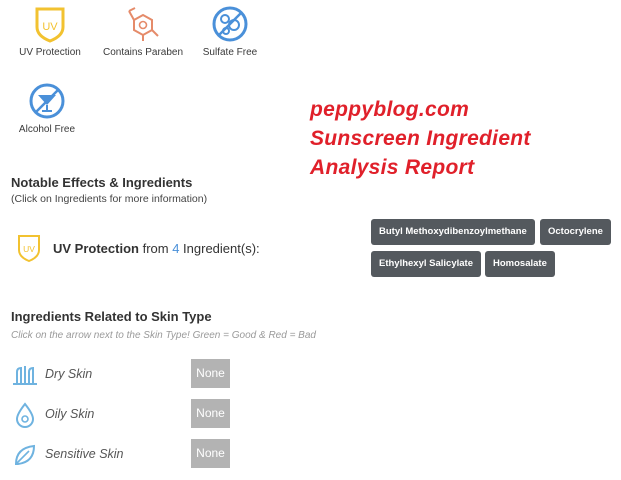 This screenshot has width=621, height=480. Describe the element at coordinates (143, 52) in the screenshot. I see `badge-label: Contains Paraben` at that location.